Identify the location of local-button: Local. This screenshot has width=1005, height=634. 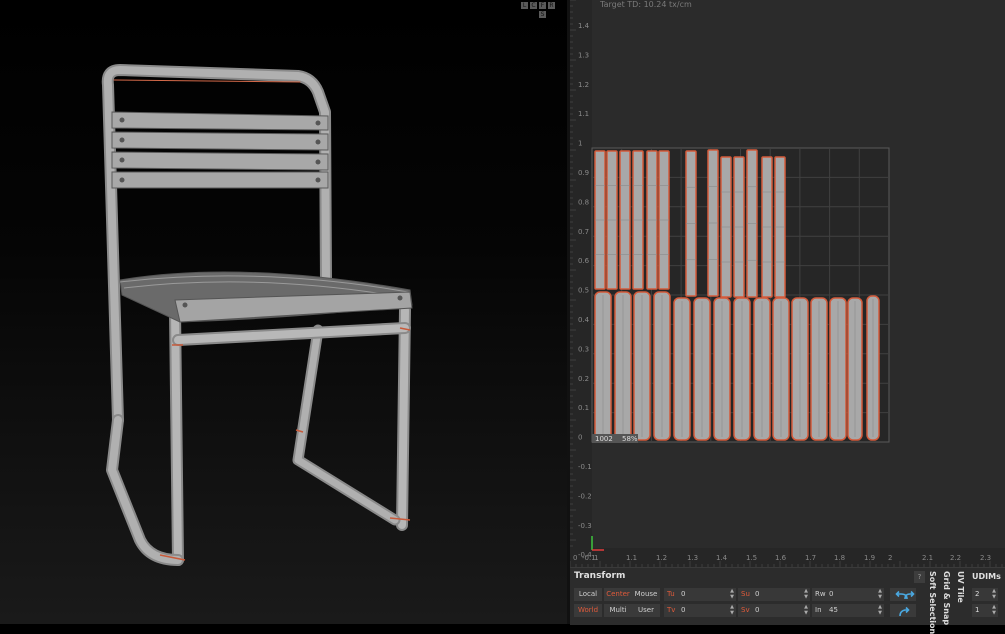
(588, 594).